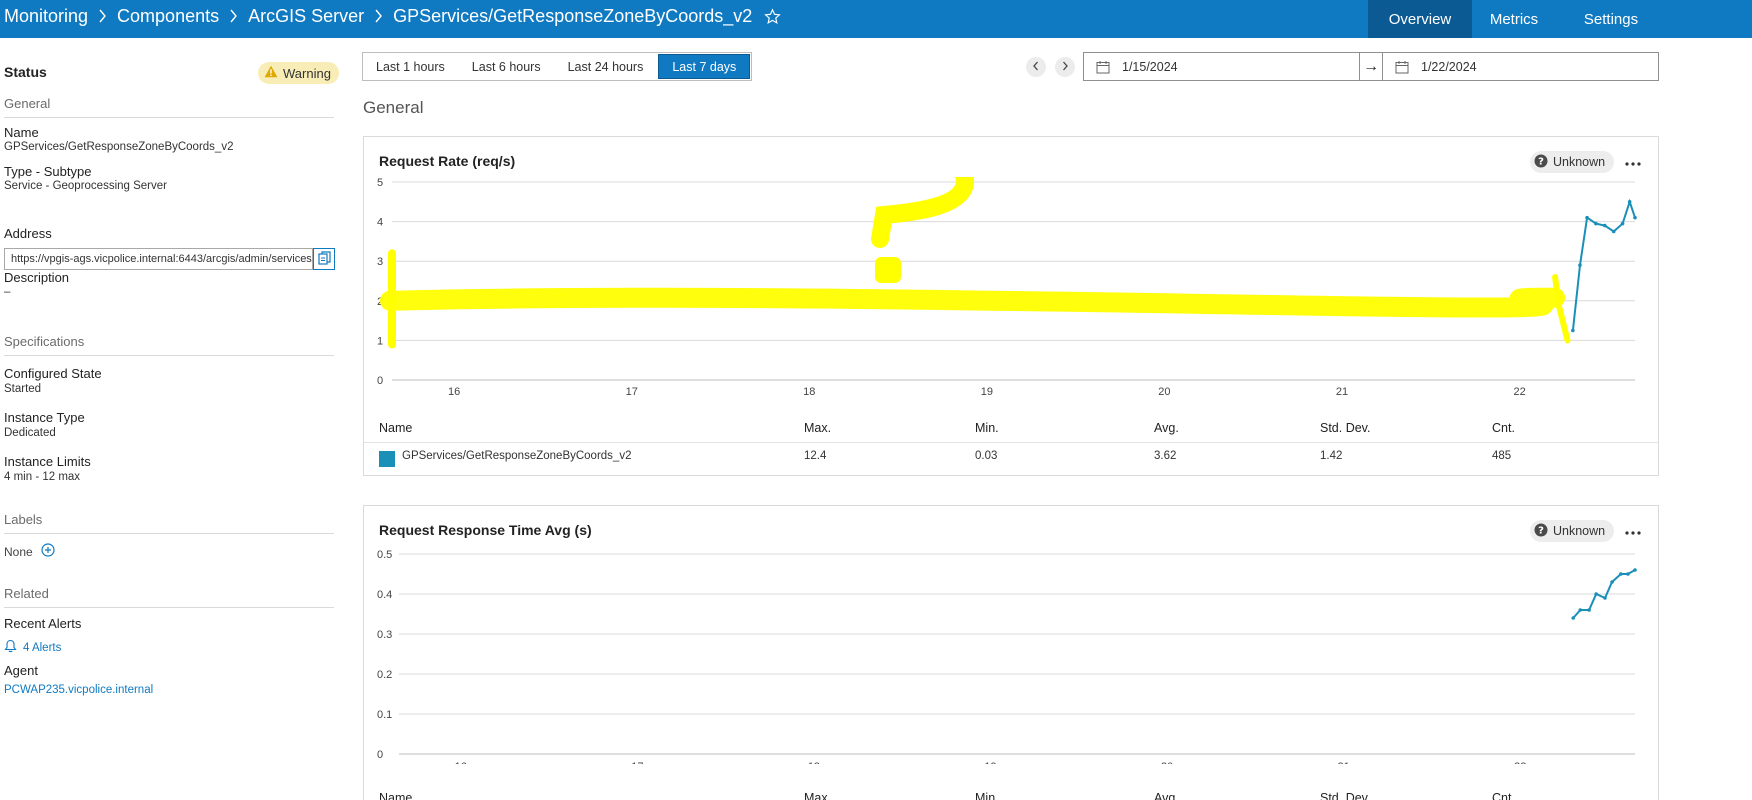 The height and width of the screenshot is (800, 1752). What do you see at coordinates (1420, 19) in the screenshot?
I see `tab-overview: Overview` at bounding box center [1420, 19].